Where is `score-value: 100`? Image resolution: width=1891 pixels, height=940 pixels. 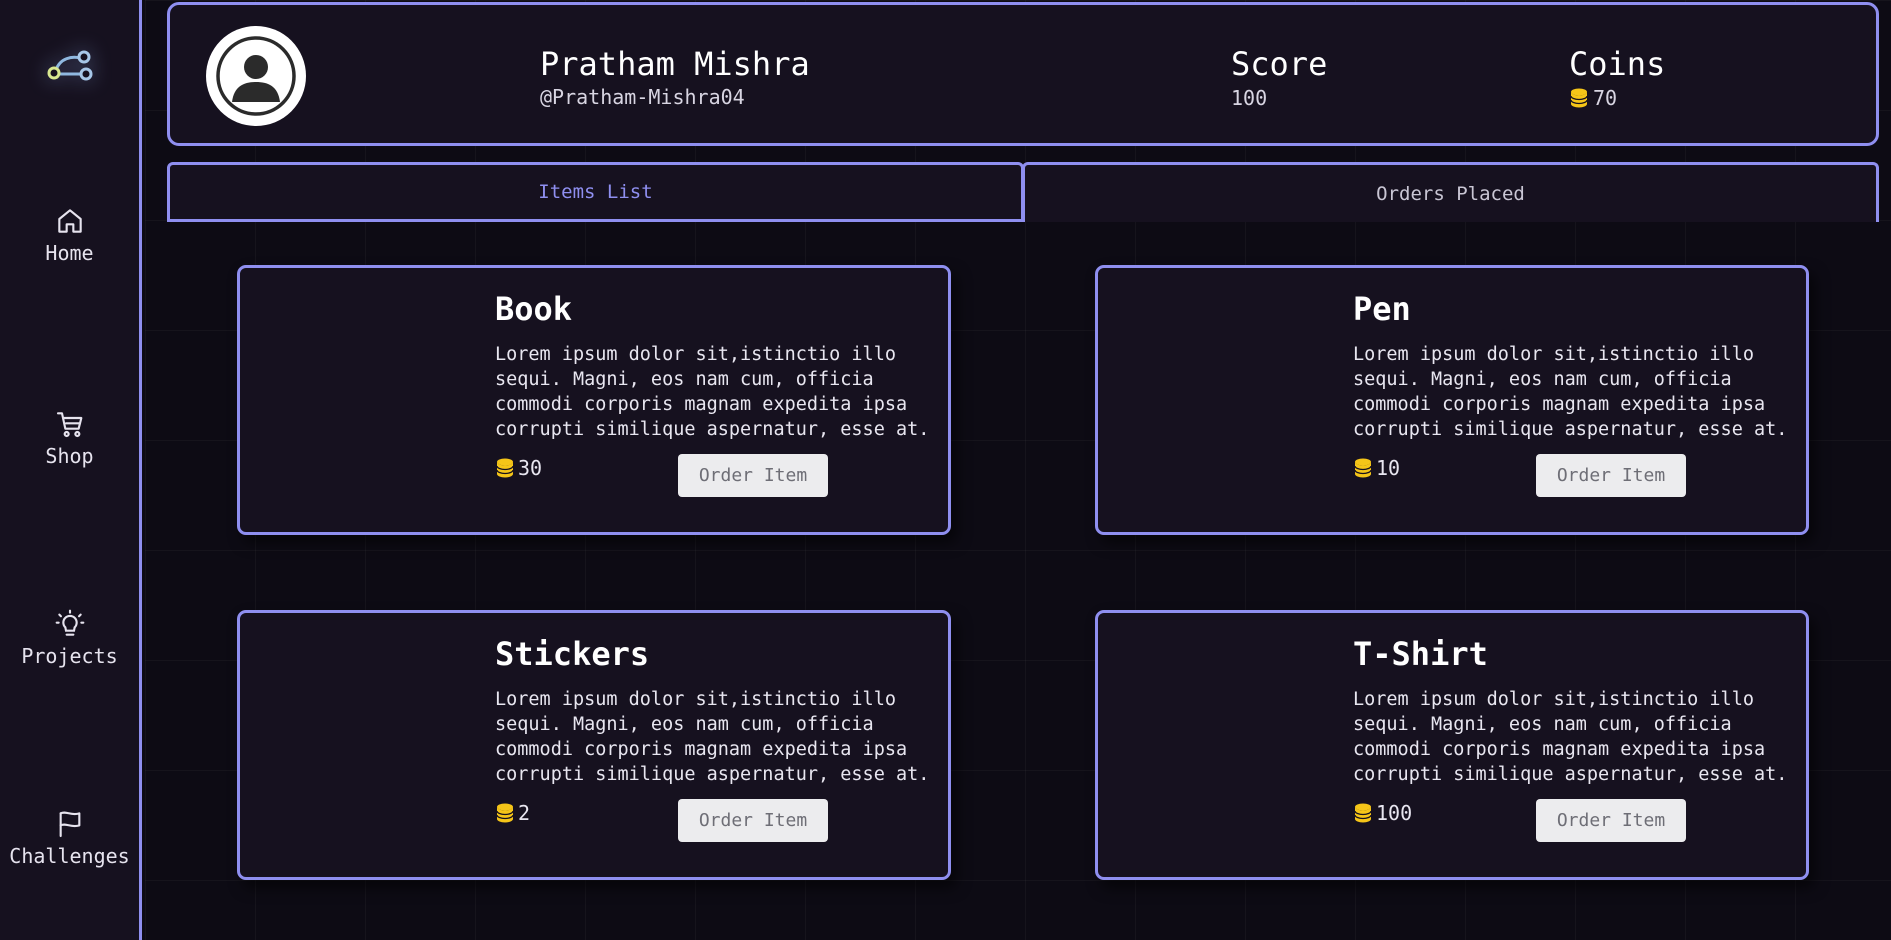
score-value: 100 is located at coordinates (1249, 98).